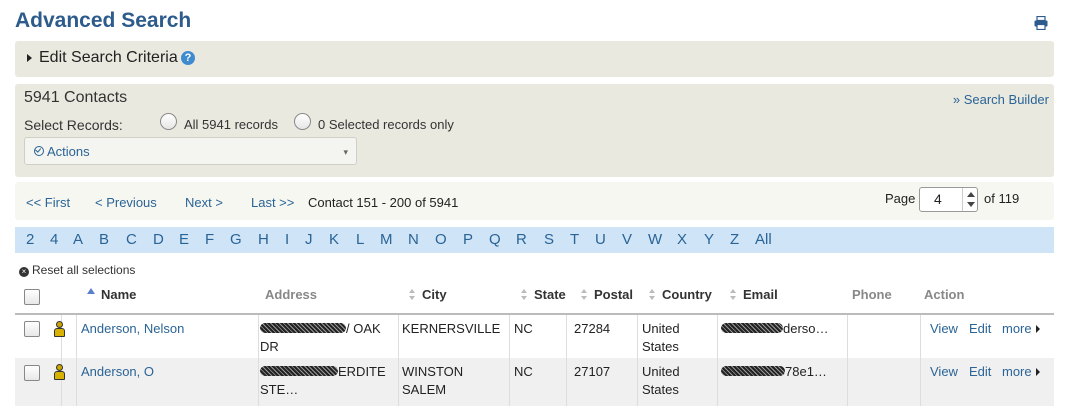 The width and height of the screenshot is (1065, 406). I want to click on alpha-filter-k: K, so click(334, 239).